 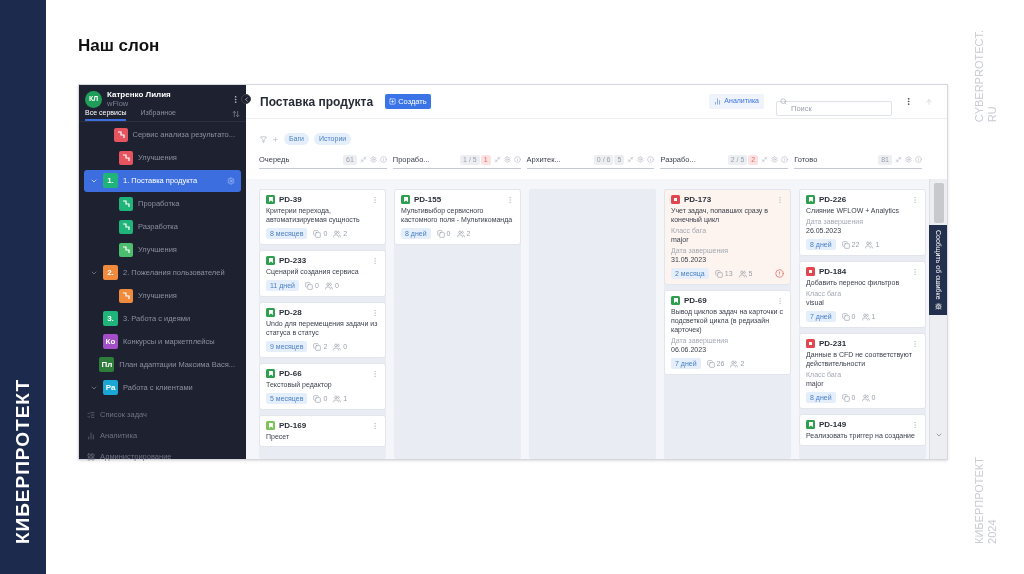 What do you see at coordinates (236, 114) in the screenshot?
I see `sort-icon` at bounding box center [236, 114].